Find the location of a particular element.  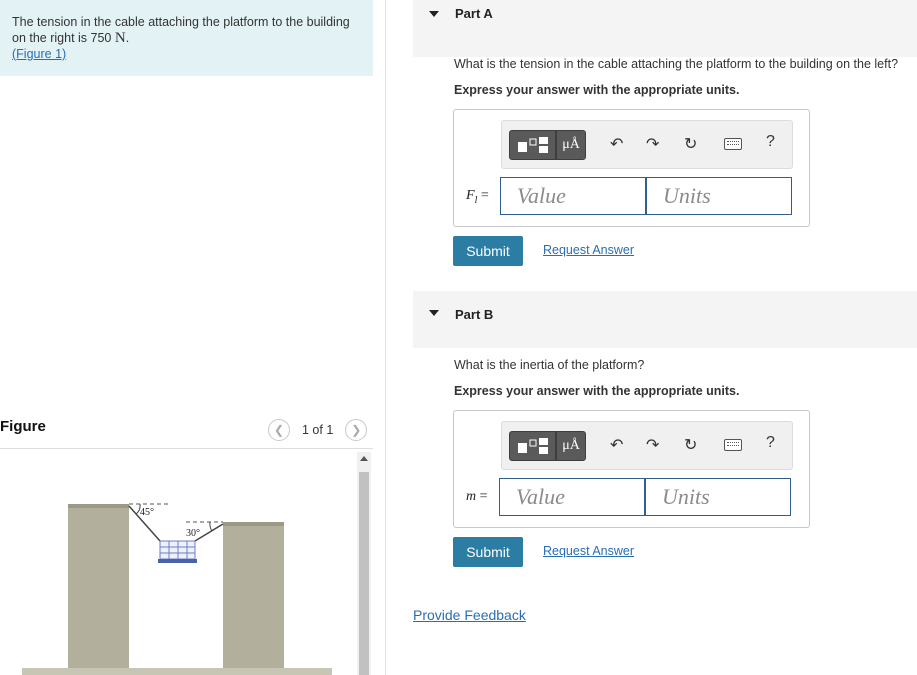

scrollbar-thumb is located at coordinates (364, 573).